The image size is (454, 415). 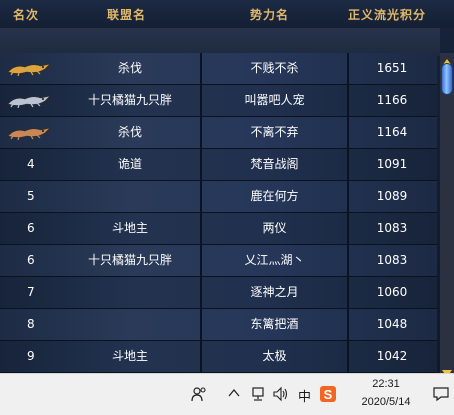 What do you see at coordinates (227, 394) in the screenshot?
I see `windows-taskbar: 中 S 22:31 2020/5/14` at bounding box center [227, 394].